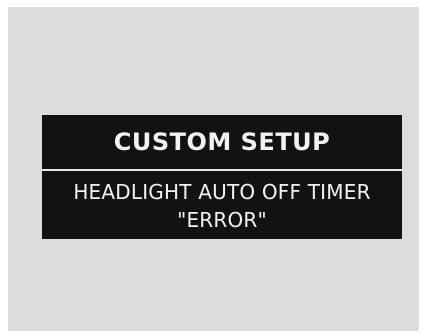 The image size is (423, 335). Describe the element at coordinates (222, 142) in the screenshot. I see `display-title: CUSTOM SETUP` at that location.